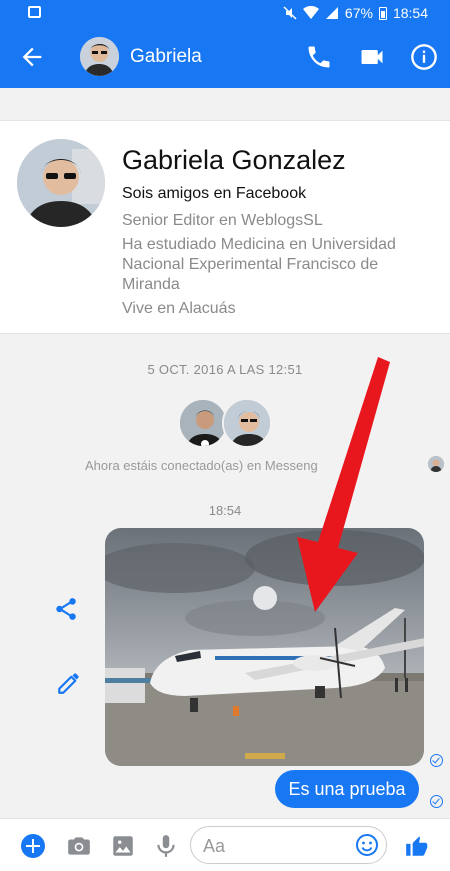  Describe the element at coordinates (99, 56) in the screenshot. I see `contact-avatar` at that location.